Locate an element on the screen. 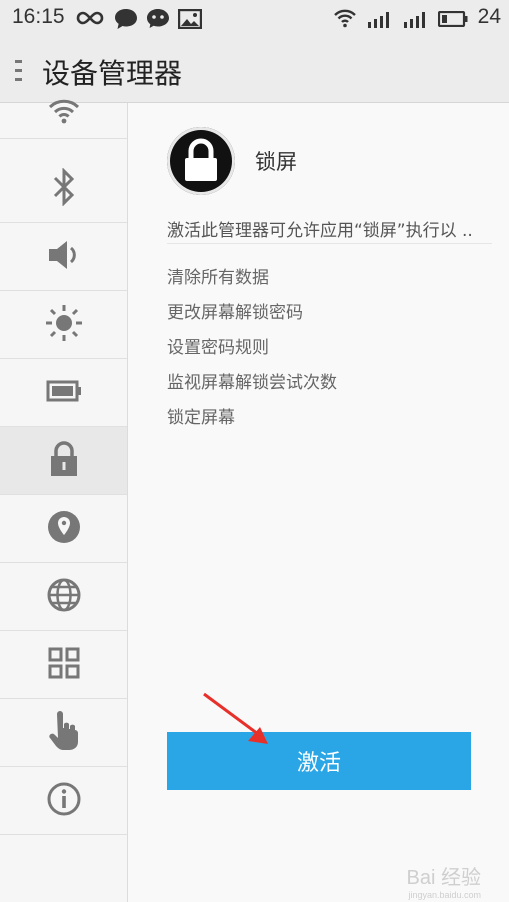 This screenshot has width=509, height=902. lock-icon is located at coordinates (64, 461).